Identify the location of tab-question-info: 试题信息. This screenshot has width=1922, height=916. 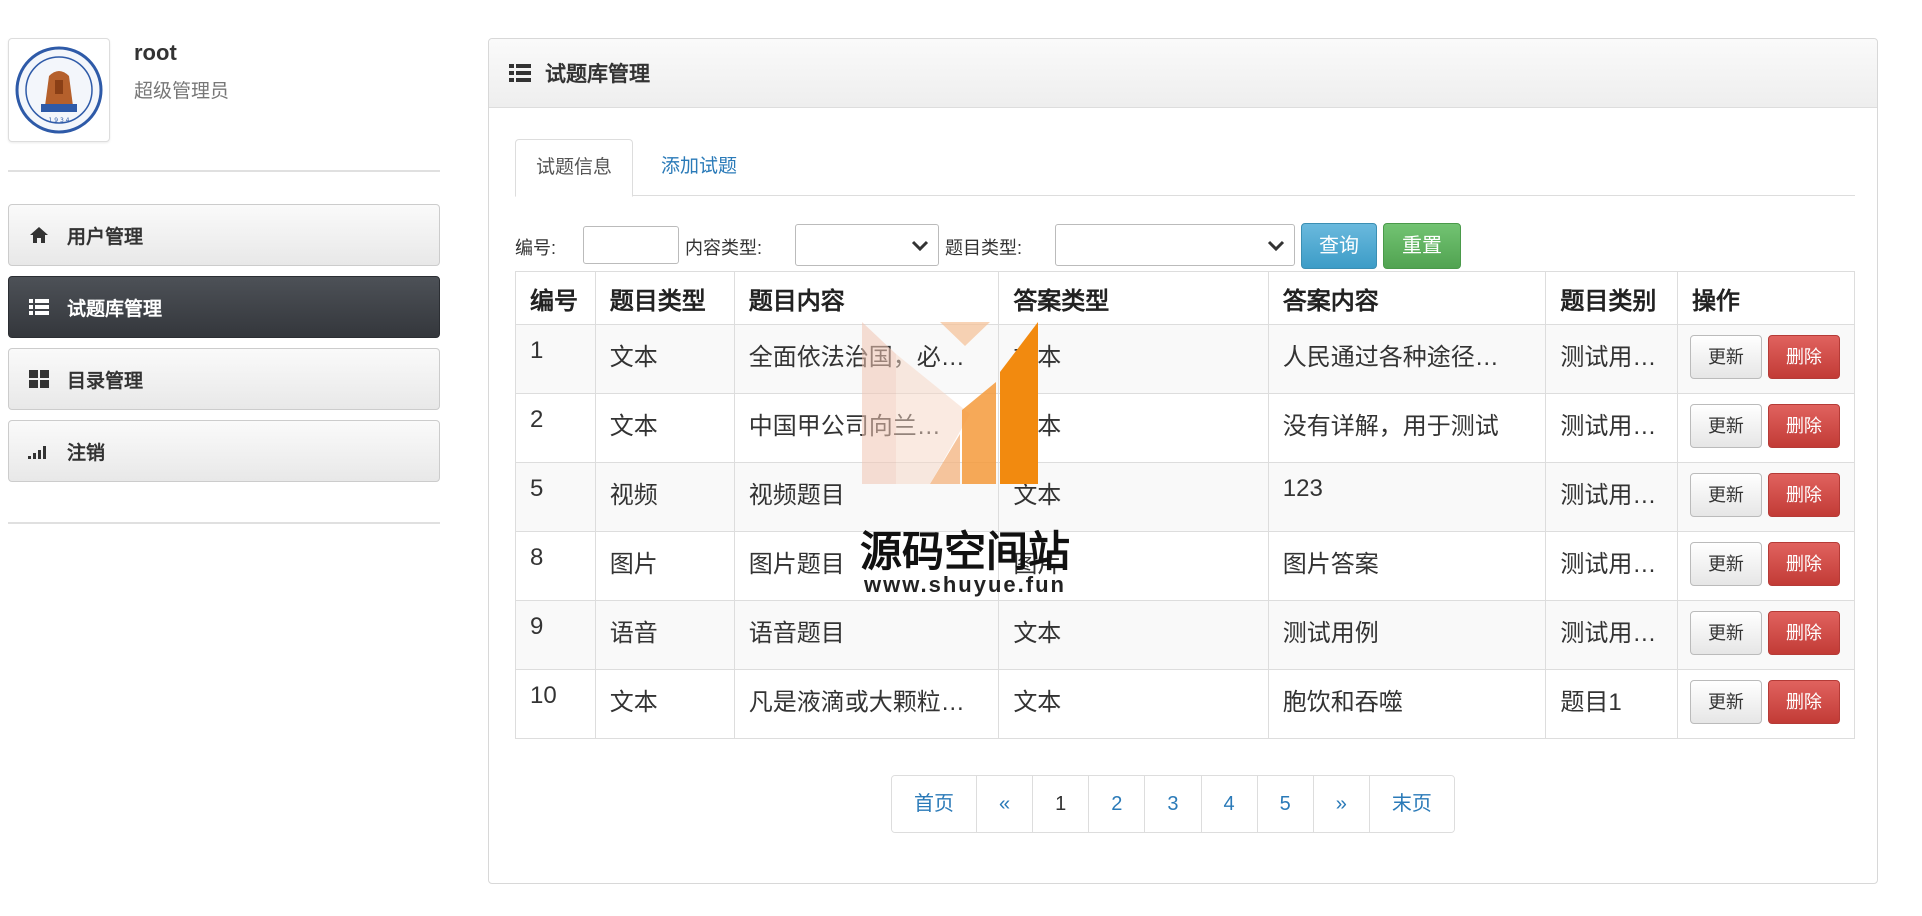
(574, 168).